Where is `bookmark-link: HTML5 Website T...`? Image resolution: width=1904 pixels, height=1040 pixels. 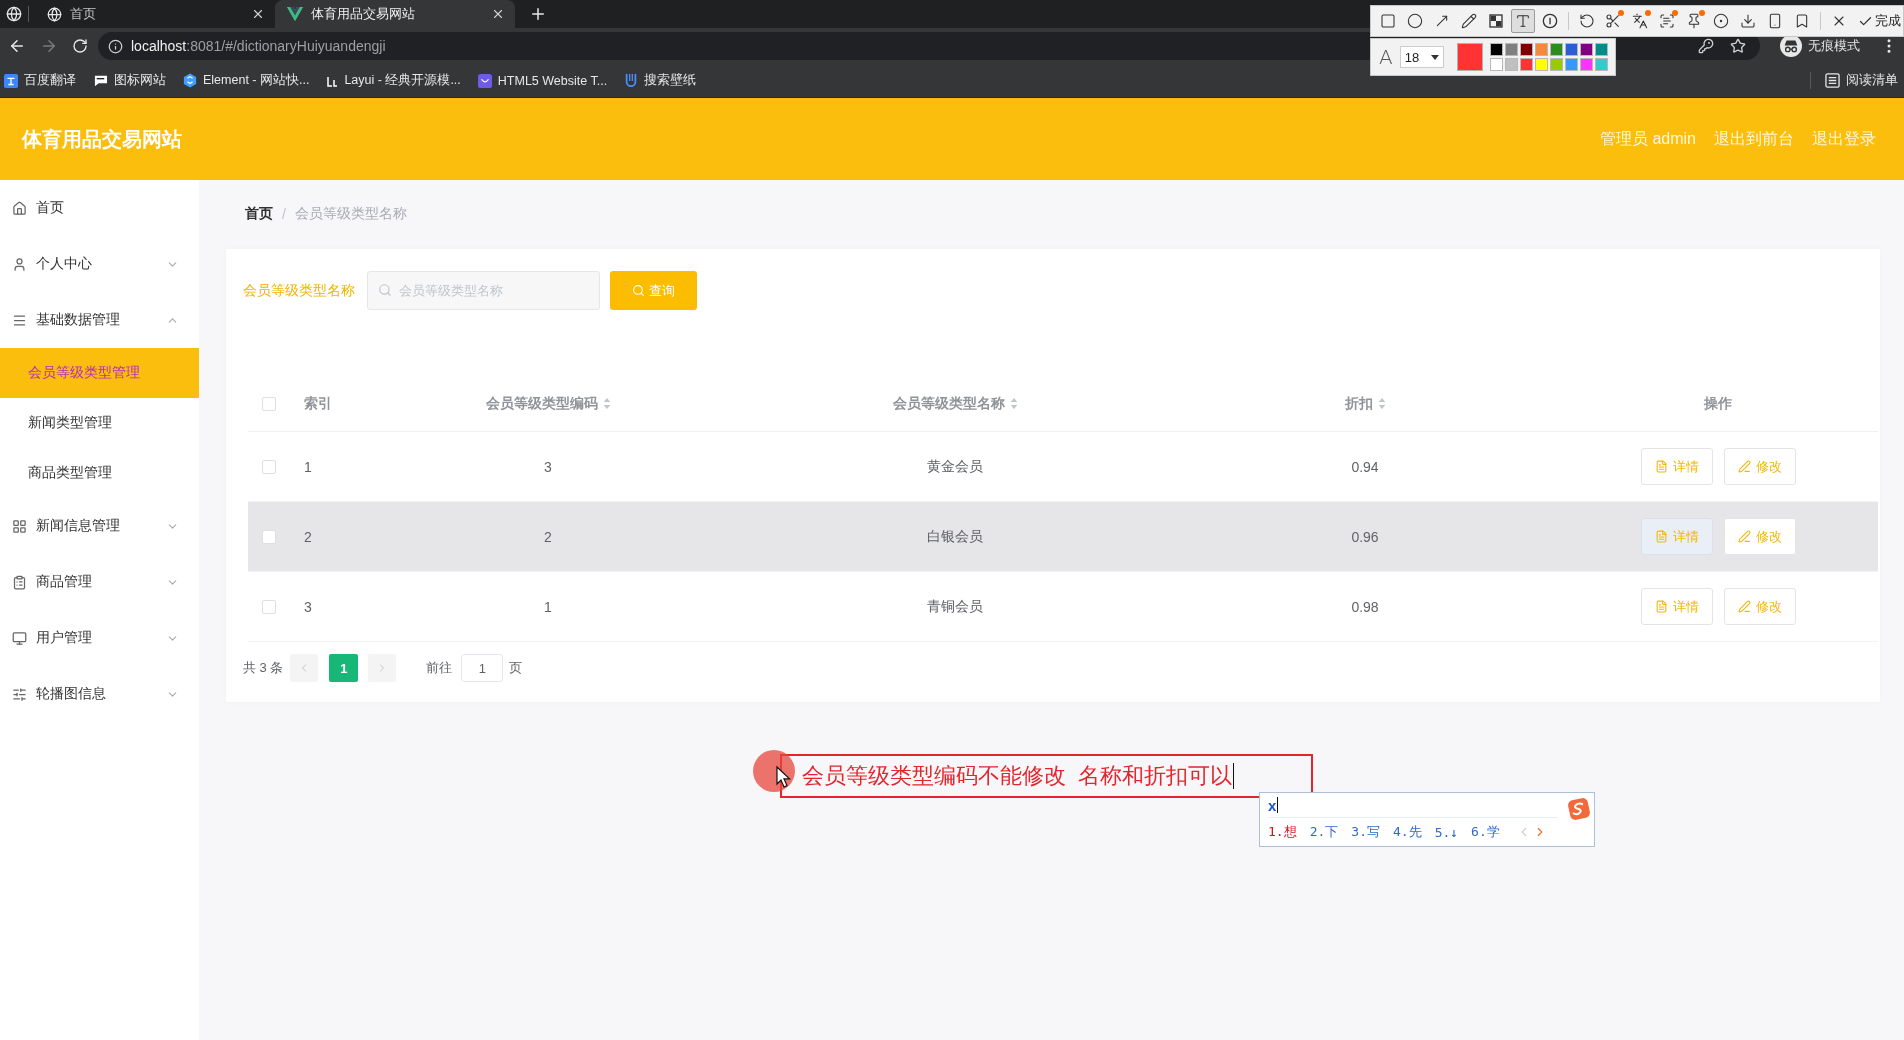
bookmark-link: HTML5 Website T... is located at coordinates (542, 80).